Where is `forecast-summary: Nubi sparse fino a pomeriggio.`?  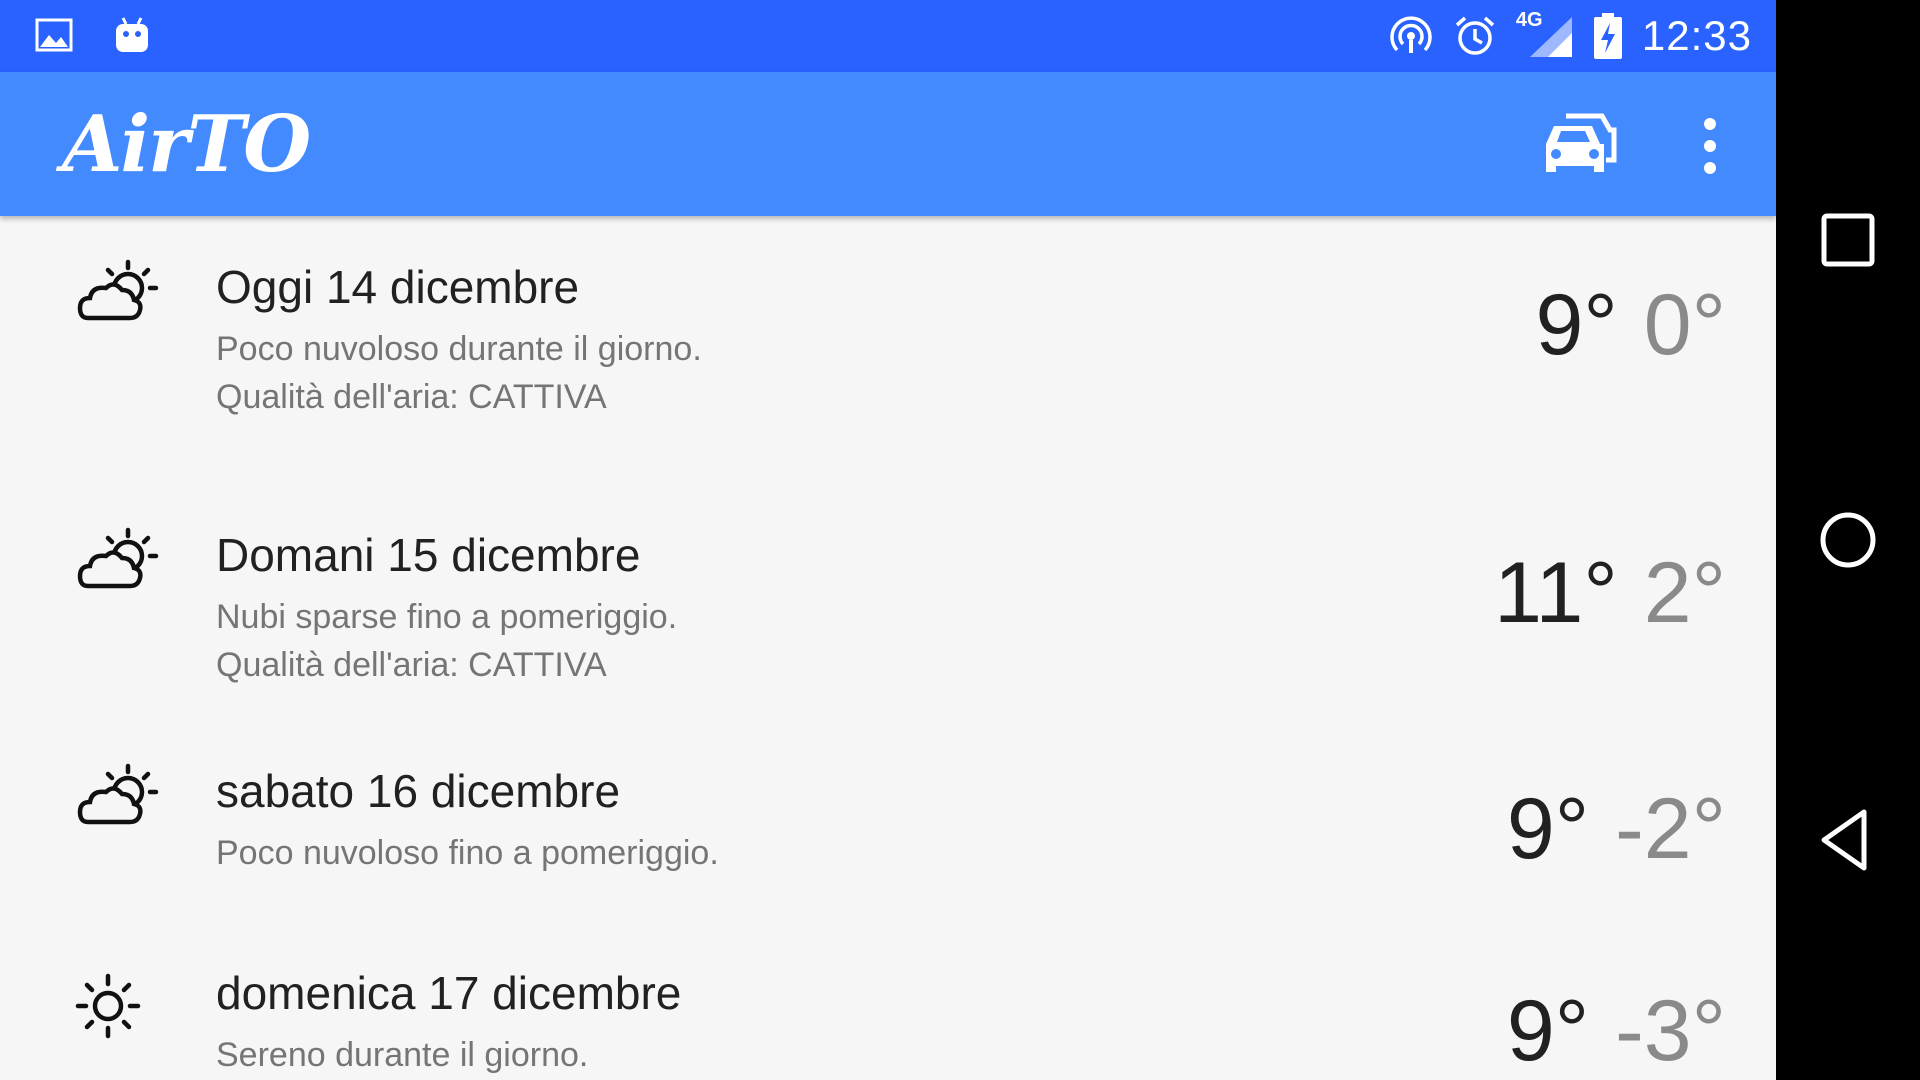 forecast-summary: Nubi sparse fino a pomeriggio. is located at coordinates (447, 617).